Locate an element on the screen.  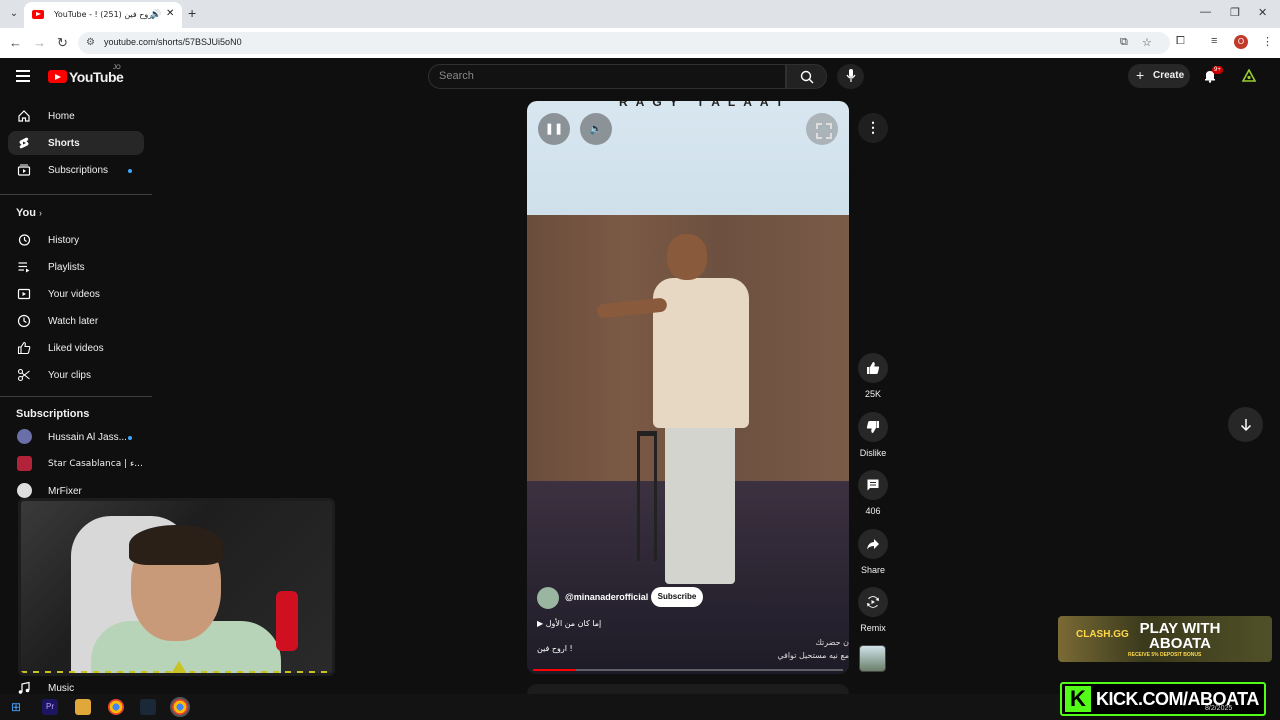
you-section-heading: You › is located at coordinates (29, 213).